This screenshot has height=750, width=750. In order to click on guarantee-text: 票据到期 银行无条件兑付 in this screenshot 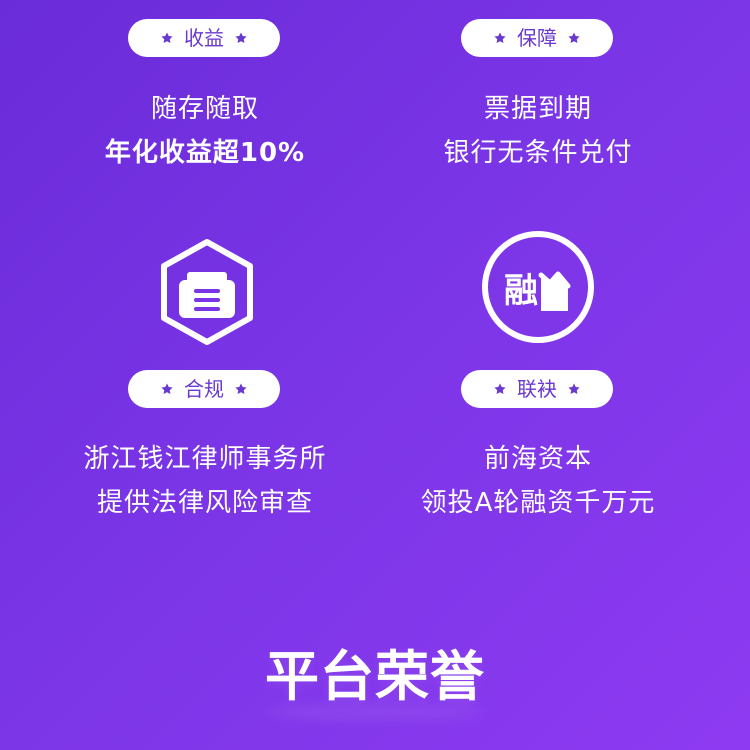, I will do `click(538, 131)`.